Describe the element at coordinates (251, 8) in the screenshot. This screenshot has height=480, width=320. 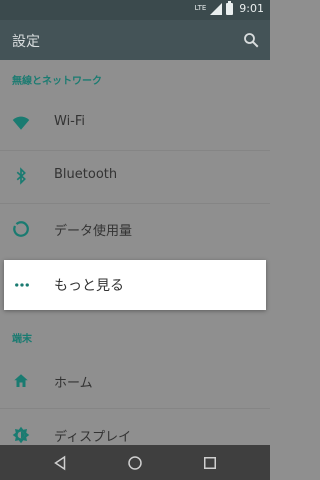
I see `status-time: 9:01` at that location.